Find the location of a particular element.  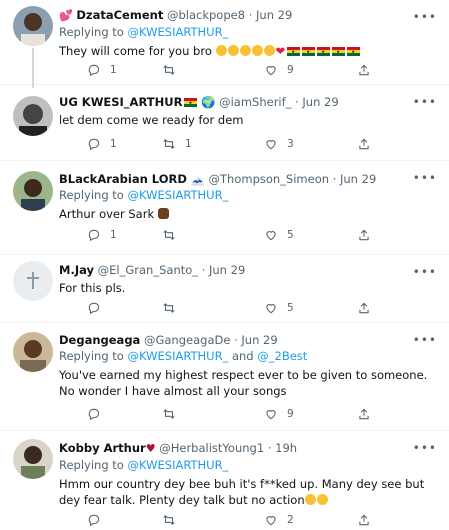

display-name: M.Jay is located at coordinates (76, 270).